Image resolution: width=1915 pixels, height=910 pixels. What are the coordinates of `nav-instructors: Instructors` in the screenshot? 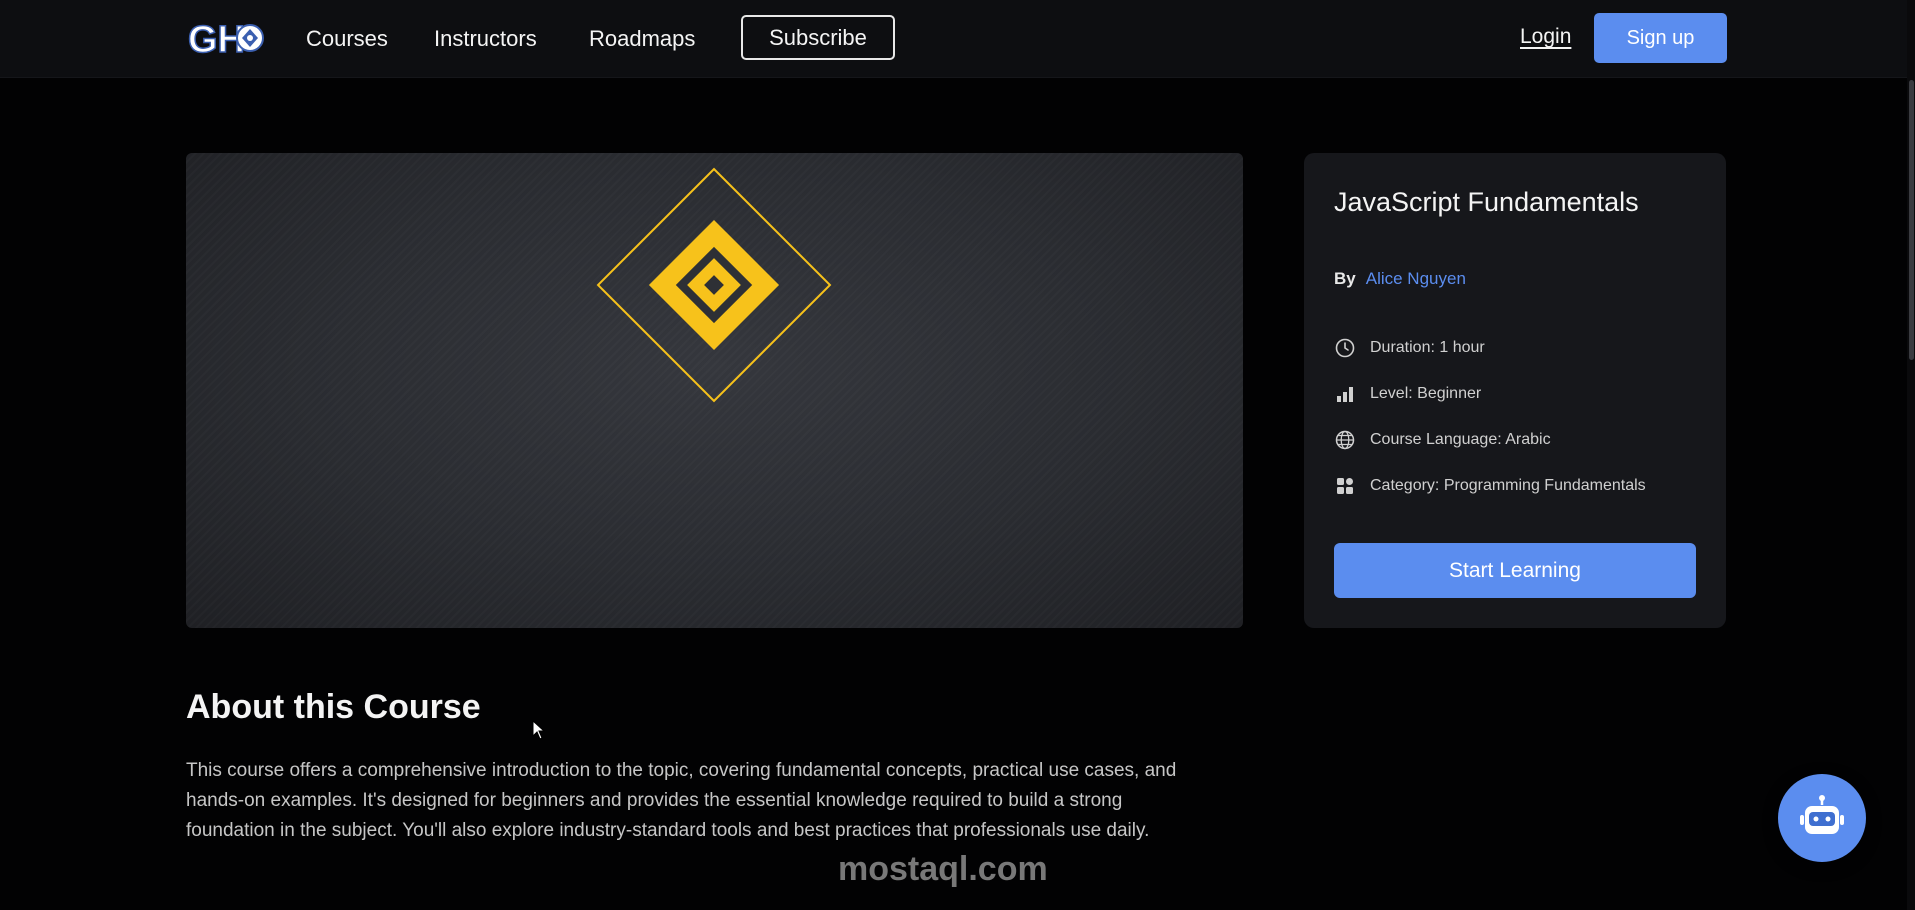 It's located at (485, 39).